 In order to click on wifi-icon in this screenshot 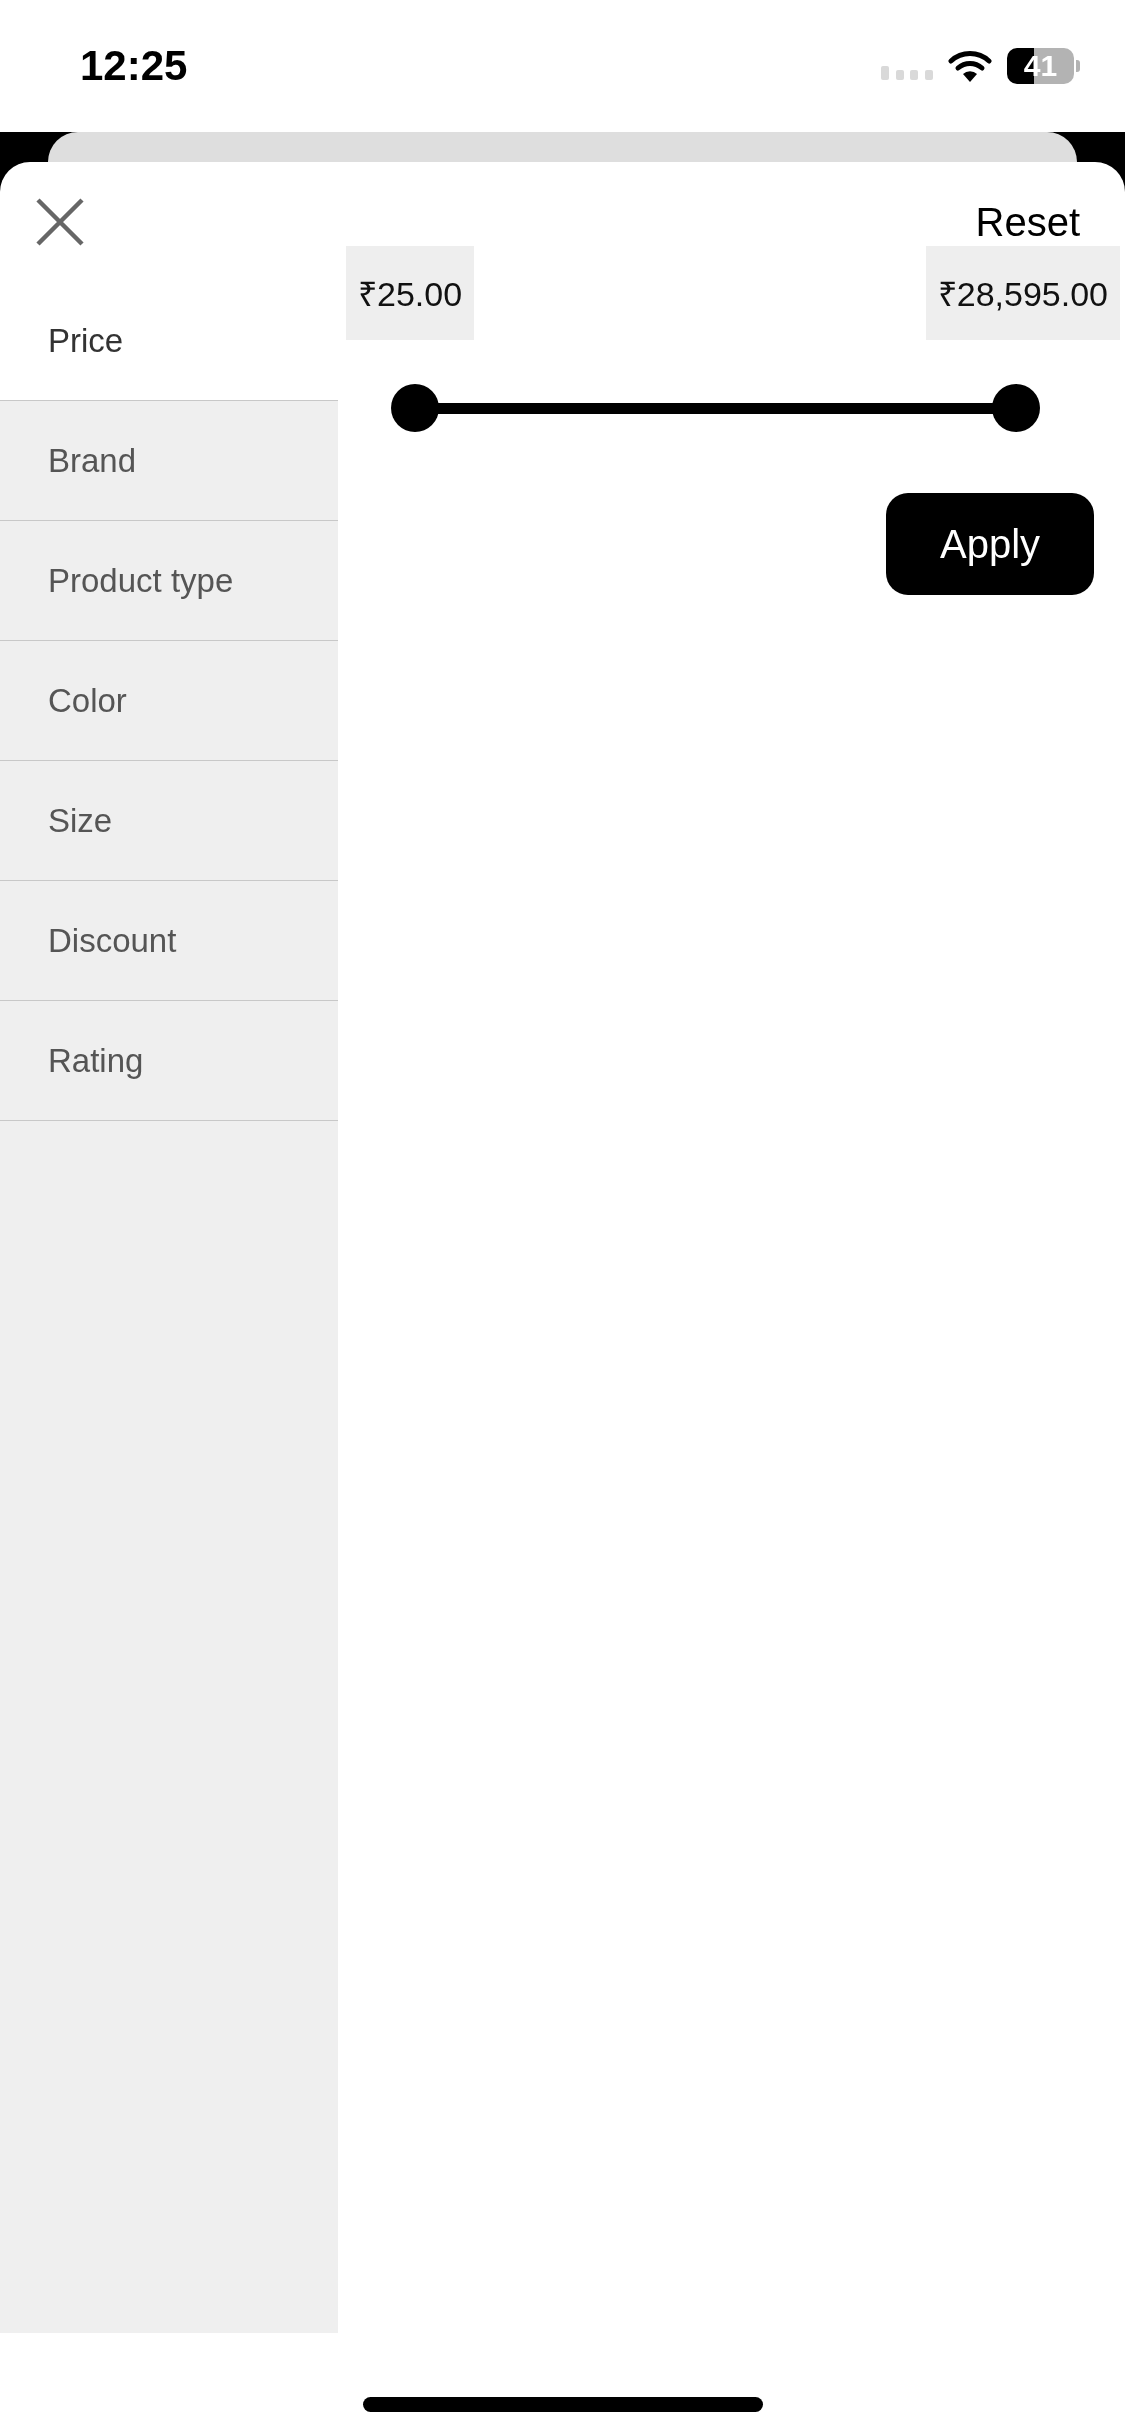, I will do `click(970, 66)`.